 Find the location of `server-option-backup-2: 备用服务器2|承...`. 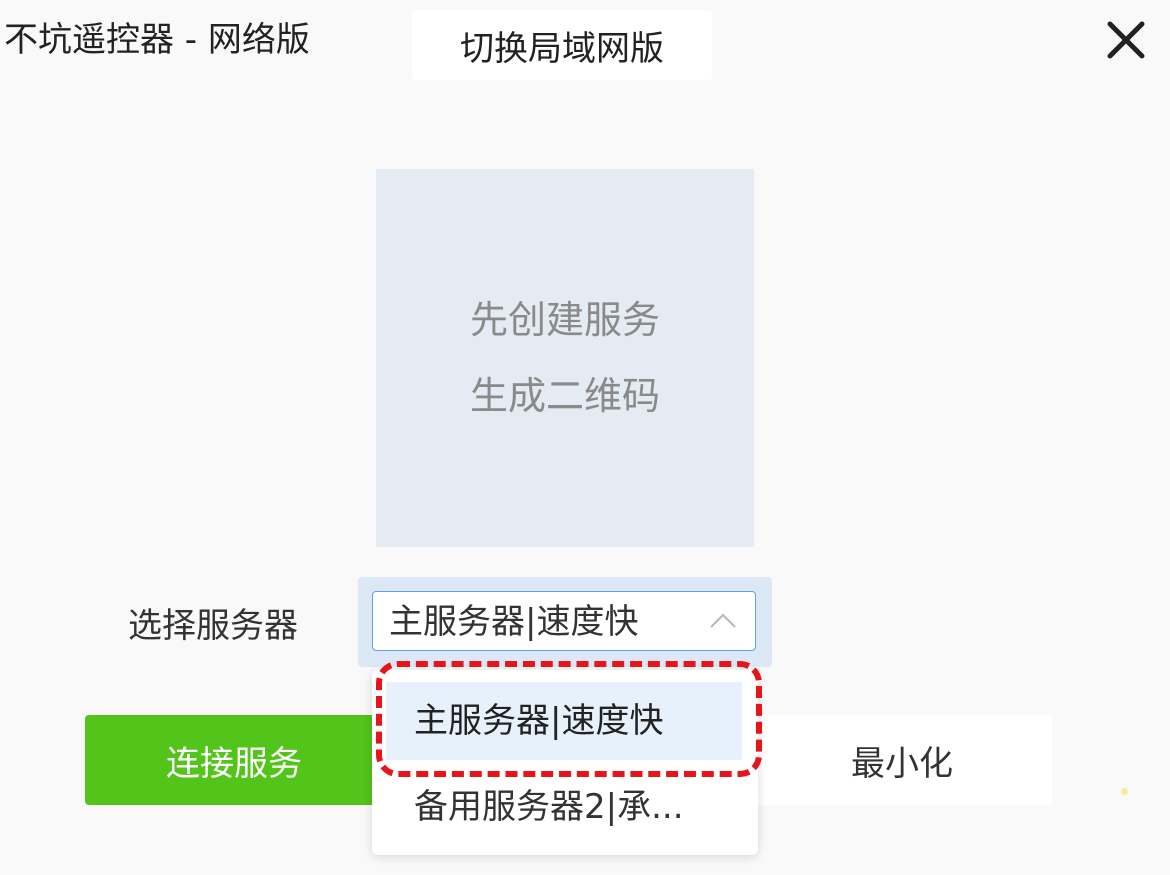

server-option-backup-2: 备用服务器2|承... is located at coordinates (564, 807).